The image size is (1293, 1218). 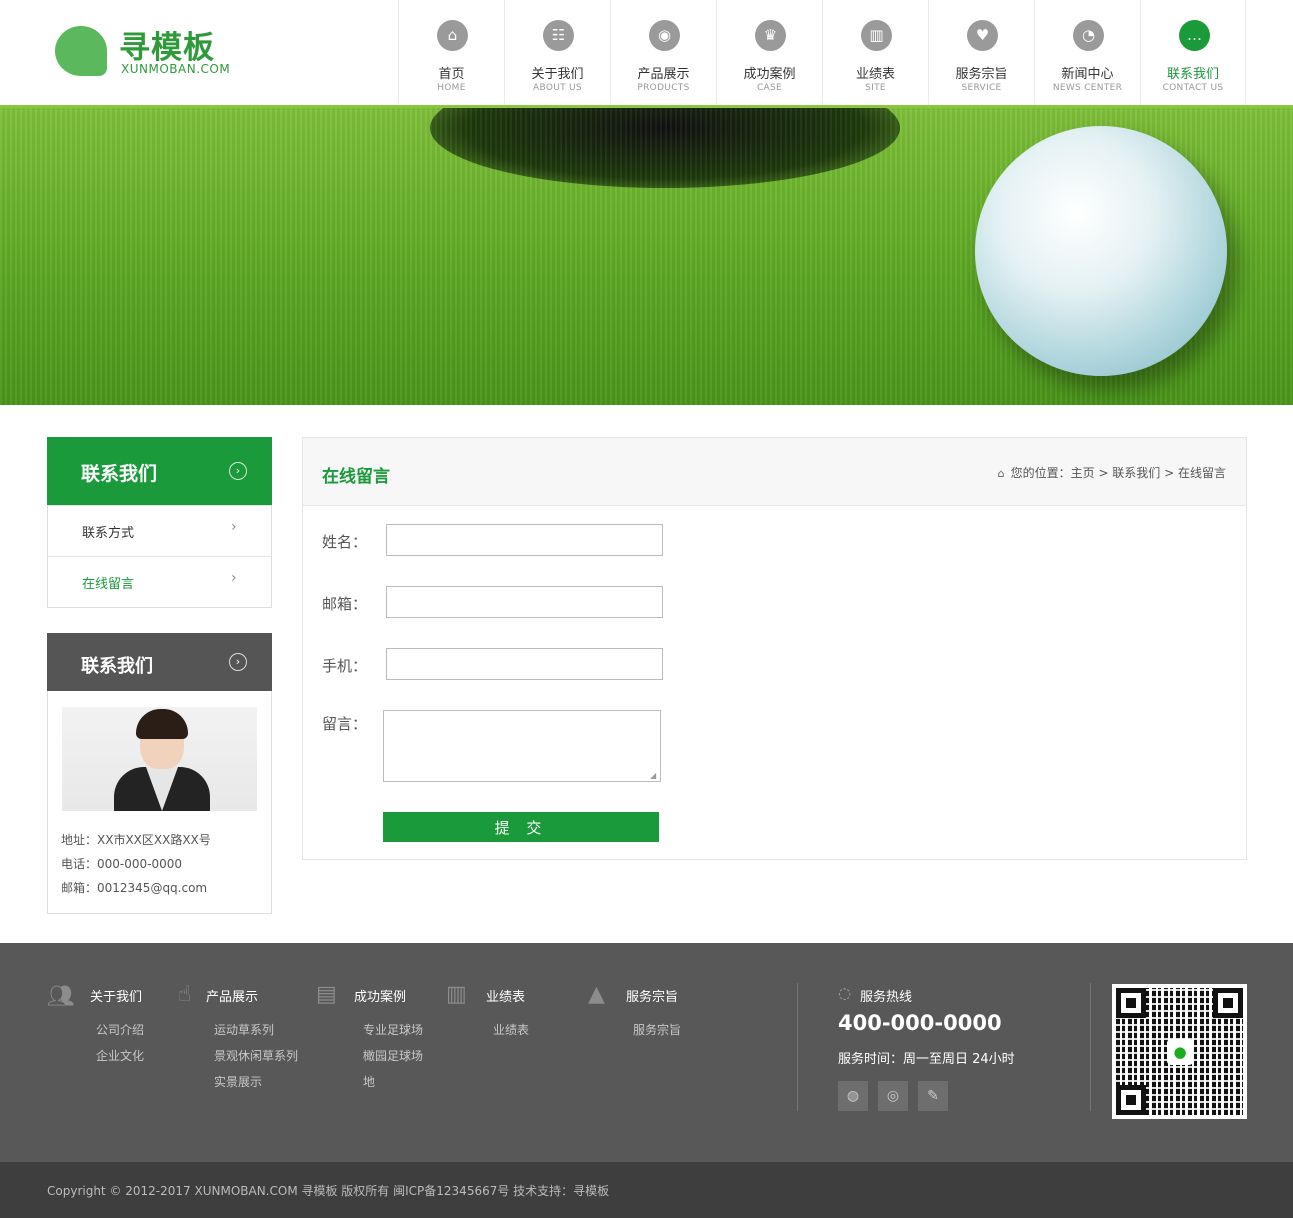 What do you see at coordinates (920, 1023) in the screenshot?
I see `hotline-number: 400-000-0000` at bounding box center [920, 1023].